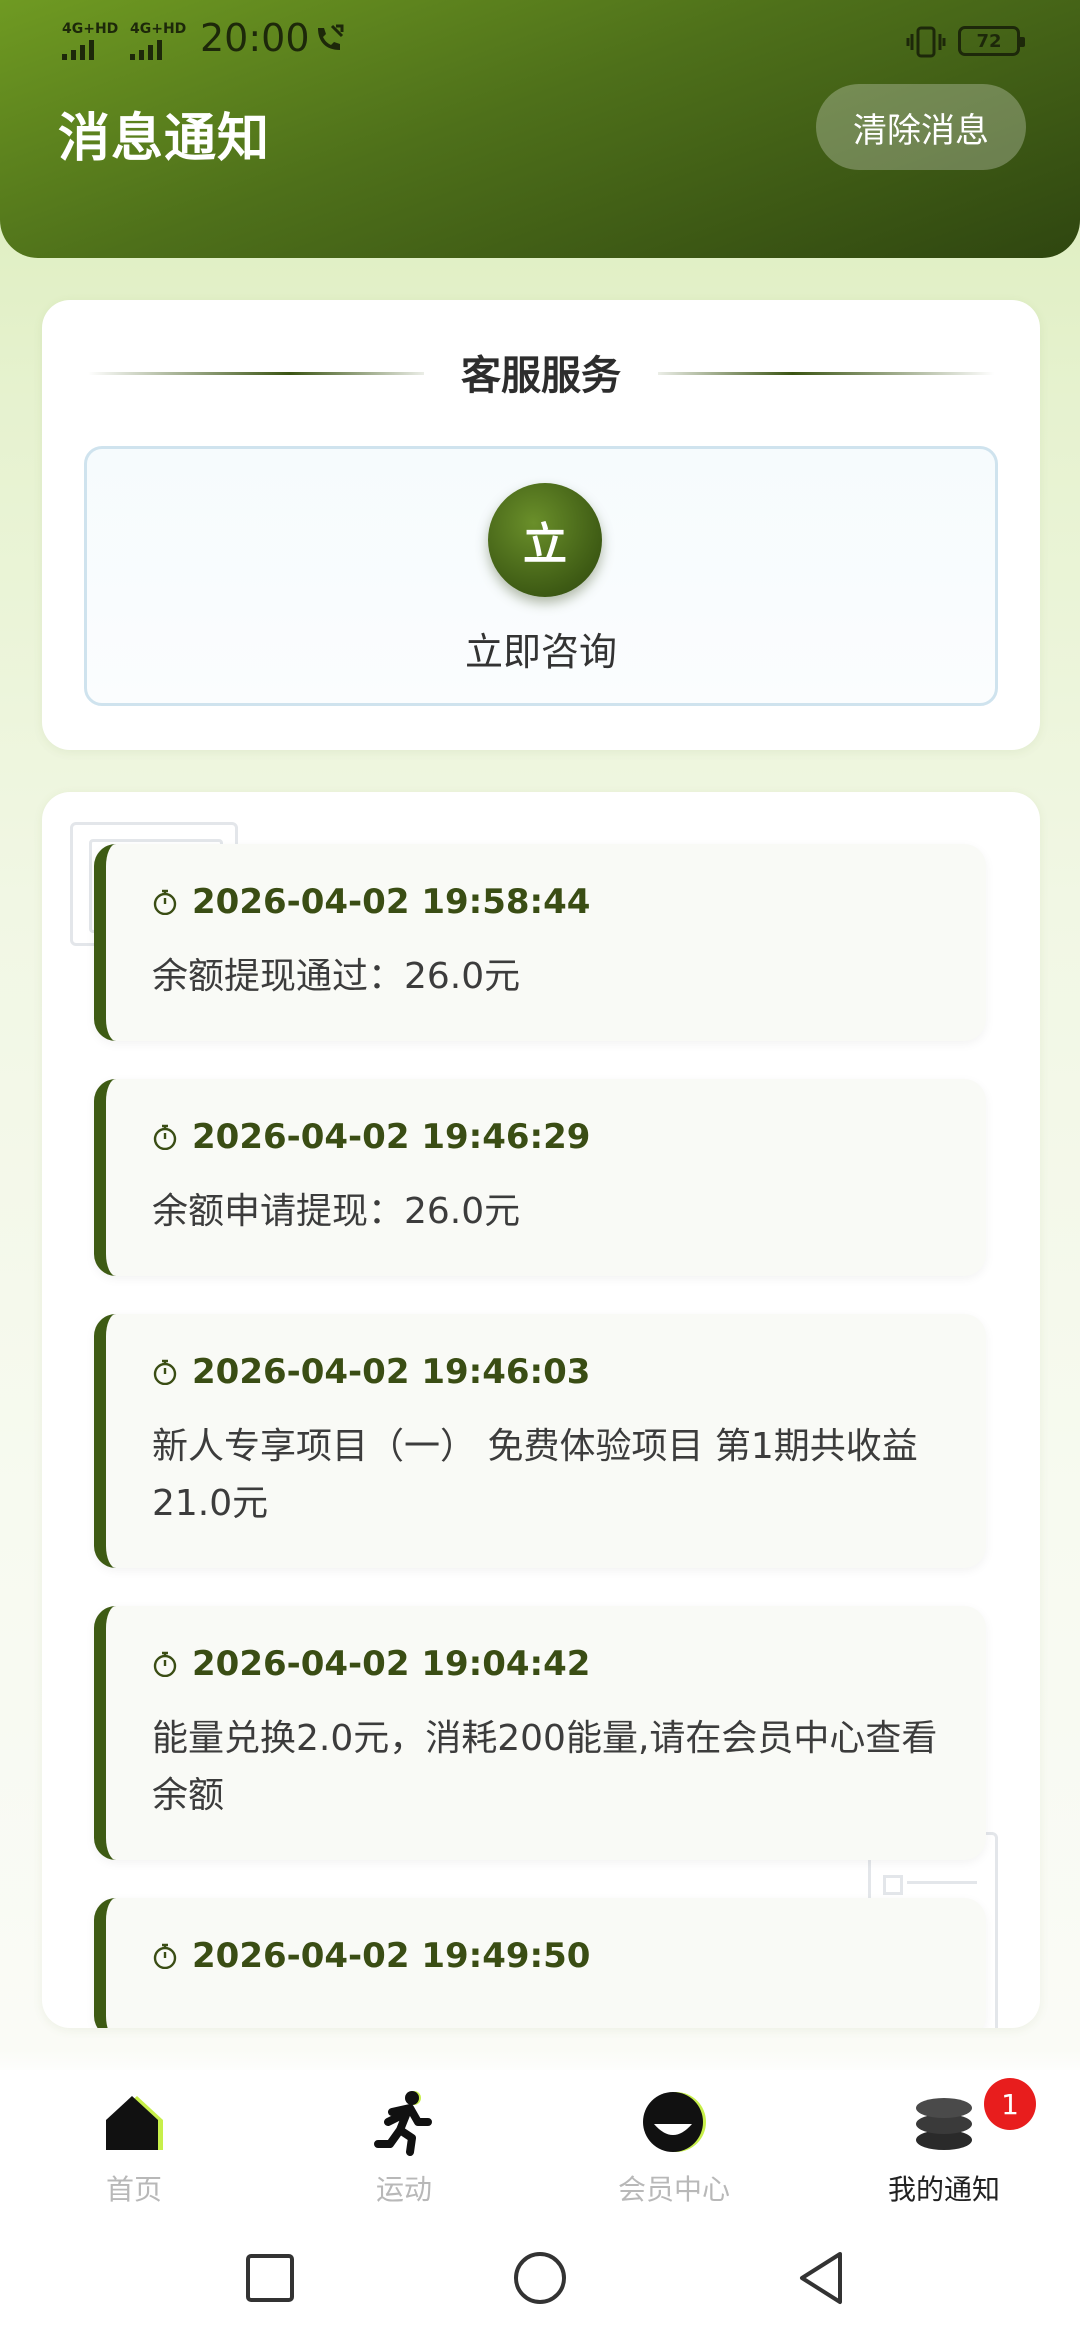 The image size is (1080, 2340). What do you see at coordinates (540, 129) in the screenshot?
I see `header-bar: 4G+HD 4G+HD 20:00 72 消息通知 清除消息` at bounding box center [540, 129].